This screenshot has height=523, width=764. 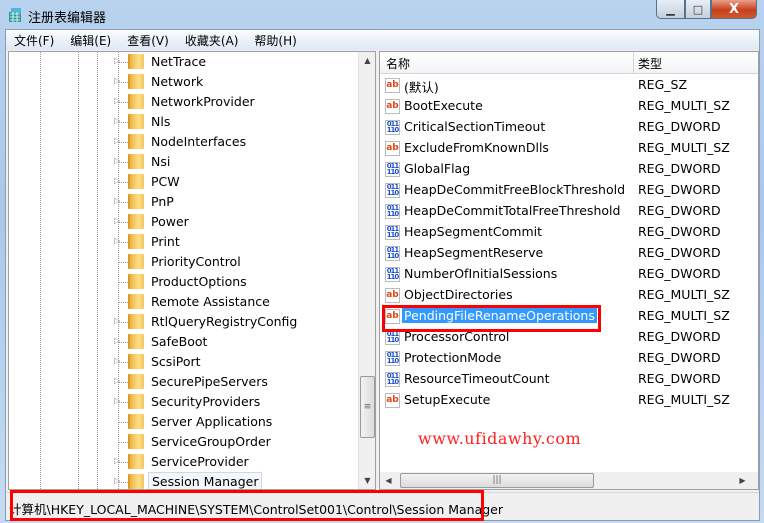 What do you see at coordinates (698, 9) in the screenshot?
I see `maximize-button: □` at bounding box center [698, 9].